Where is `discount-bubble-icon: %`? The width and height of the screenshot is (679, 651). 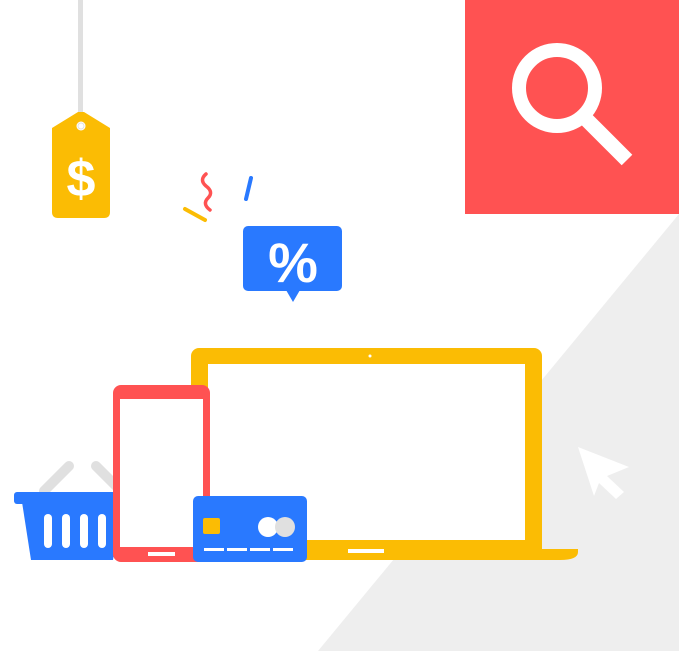
discount-bubble-icon: % is located at coordinates (292, 264).